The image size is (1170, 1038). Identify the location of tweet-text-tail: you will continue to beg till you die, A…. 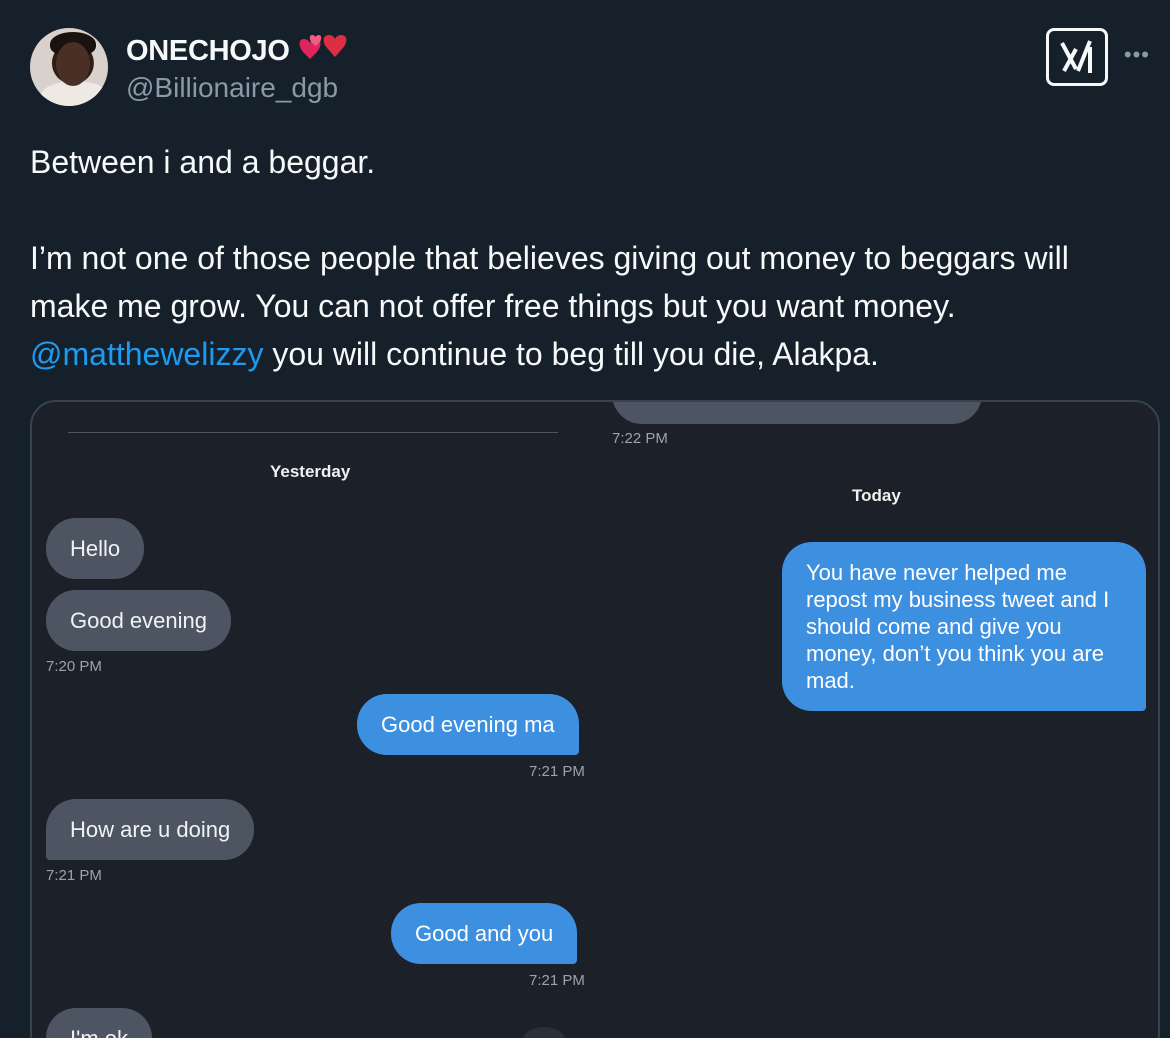
(571, 354).